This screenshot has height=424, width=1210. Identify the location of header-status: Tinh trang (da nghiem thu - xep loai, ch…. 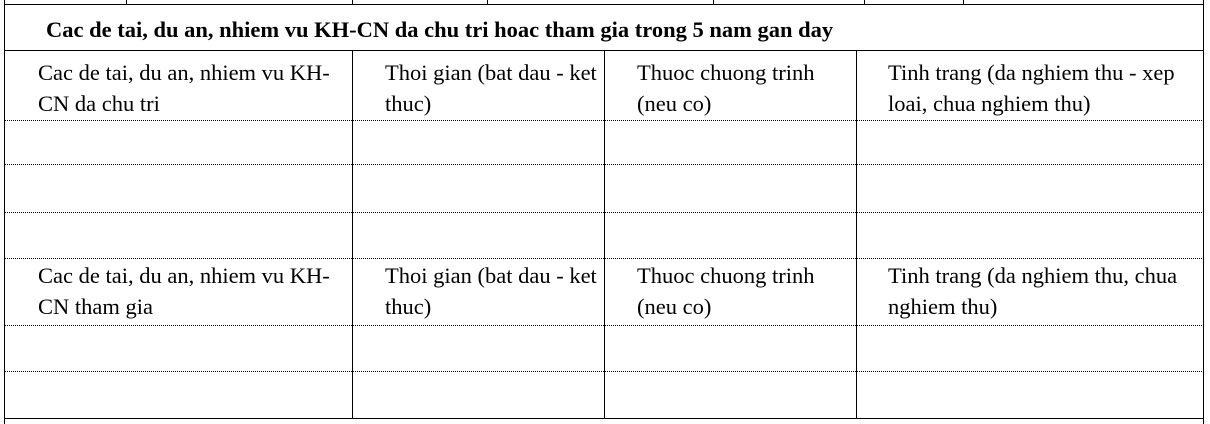
(1031, 88).